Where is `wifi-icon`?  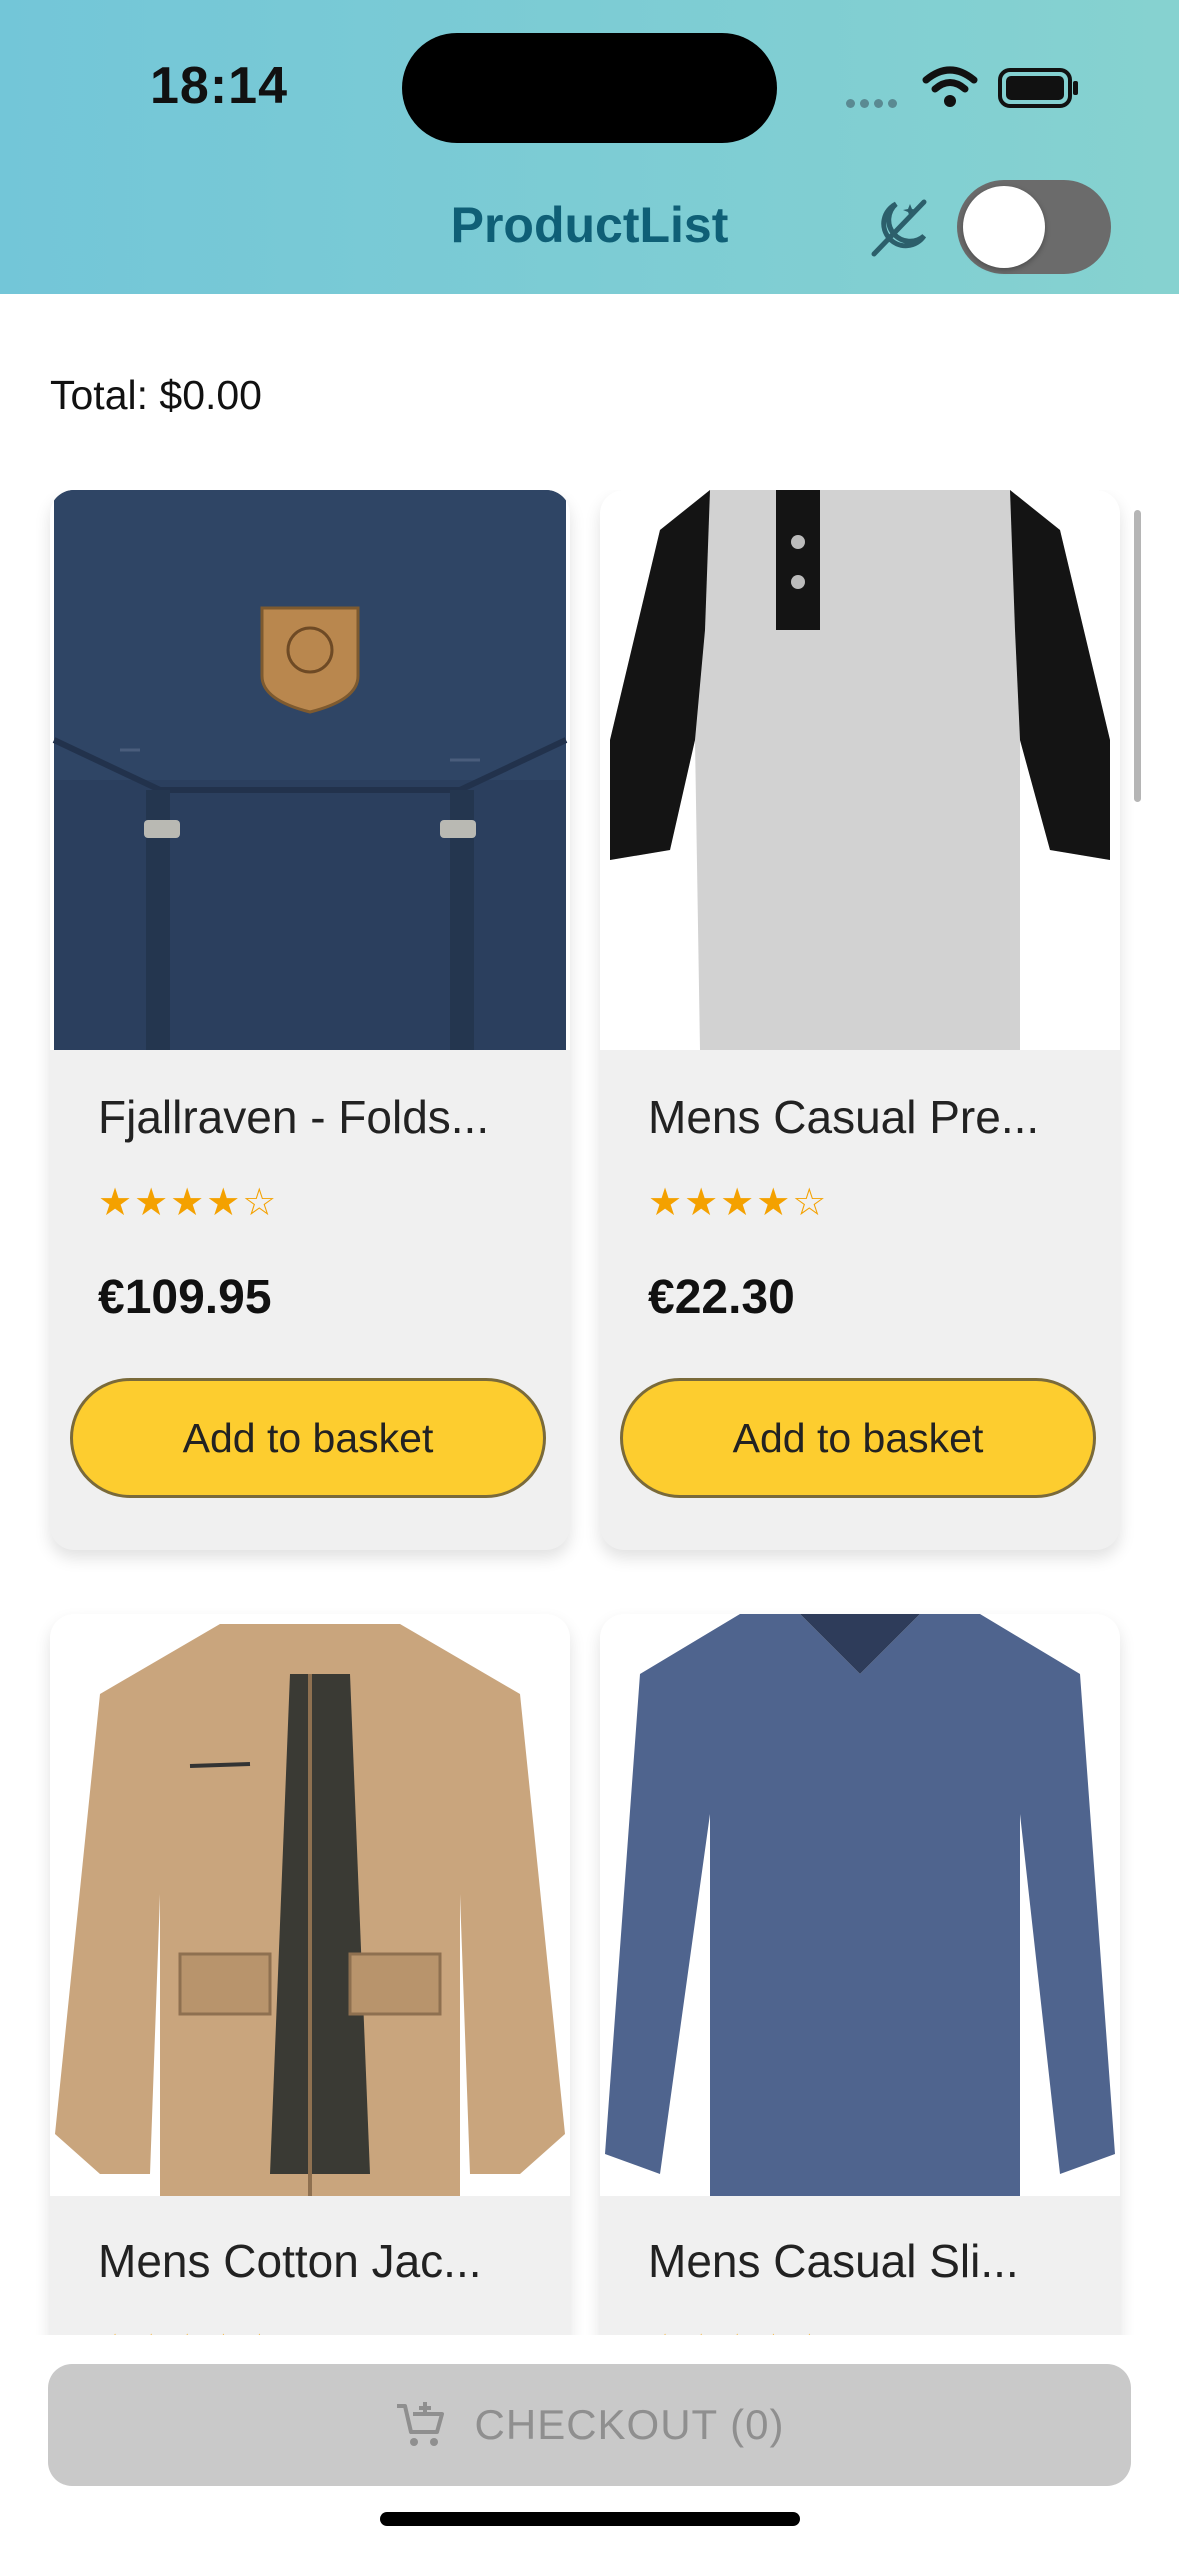
wifi-icon is located at coordinates (950, 89).